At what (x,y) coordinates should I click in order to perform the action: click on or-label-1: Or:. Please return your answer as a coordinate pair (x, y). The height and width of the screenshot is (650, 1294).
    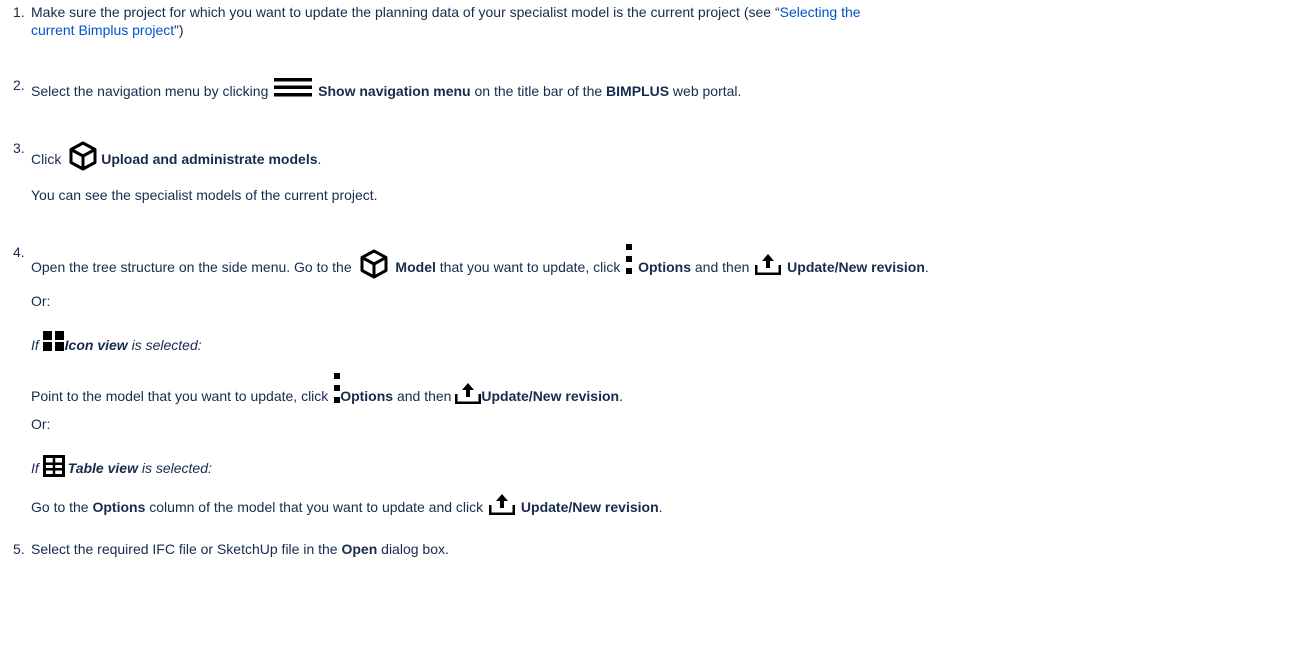
    Looking at the image, I should click on (41, 301).